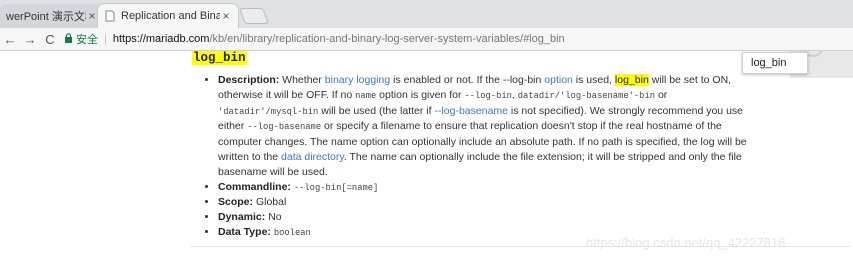 The image size is (853, 263). What do you see at coordinates (488, 95) in the screenshot?
I see `code: --log-bin` at bounding box center [488, 95].